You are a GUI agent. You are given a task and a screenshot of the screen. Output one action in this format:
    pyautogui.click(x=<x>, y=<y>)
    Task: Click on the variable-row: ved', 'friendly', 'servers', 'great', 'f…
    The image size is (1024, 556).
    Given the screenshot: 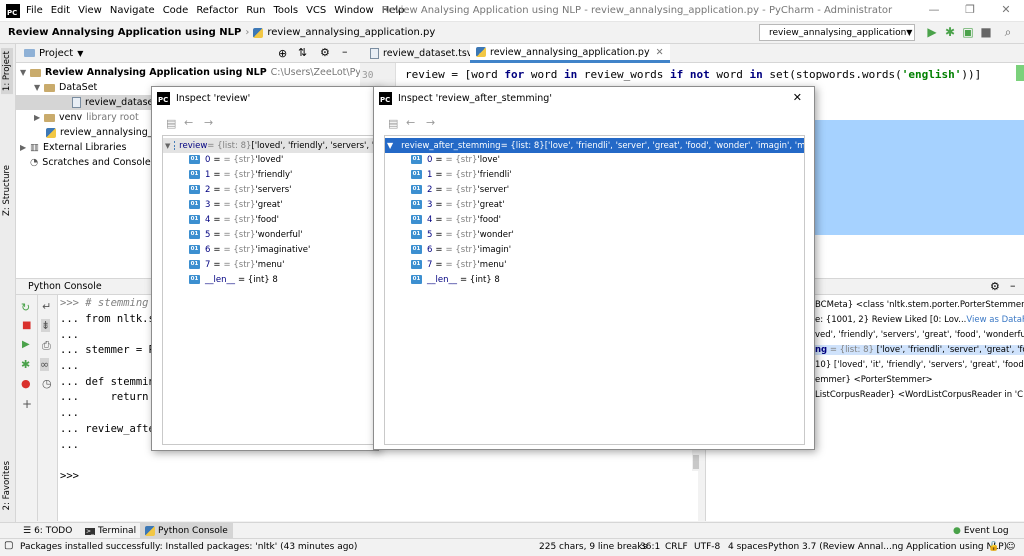 What is the action you would take?
    pyautogui.click(x=919, y=335)
    